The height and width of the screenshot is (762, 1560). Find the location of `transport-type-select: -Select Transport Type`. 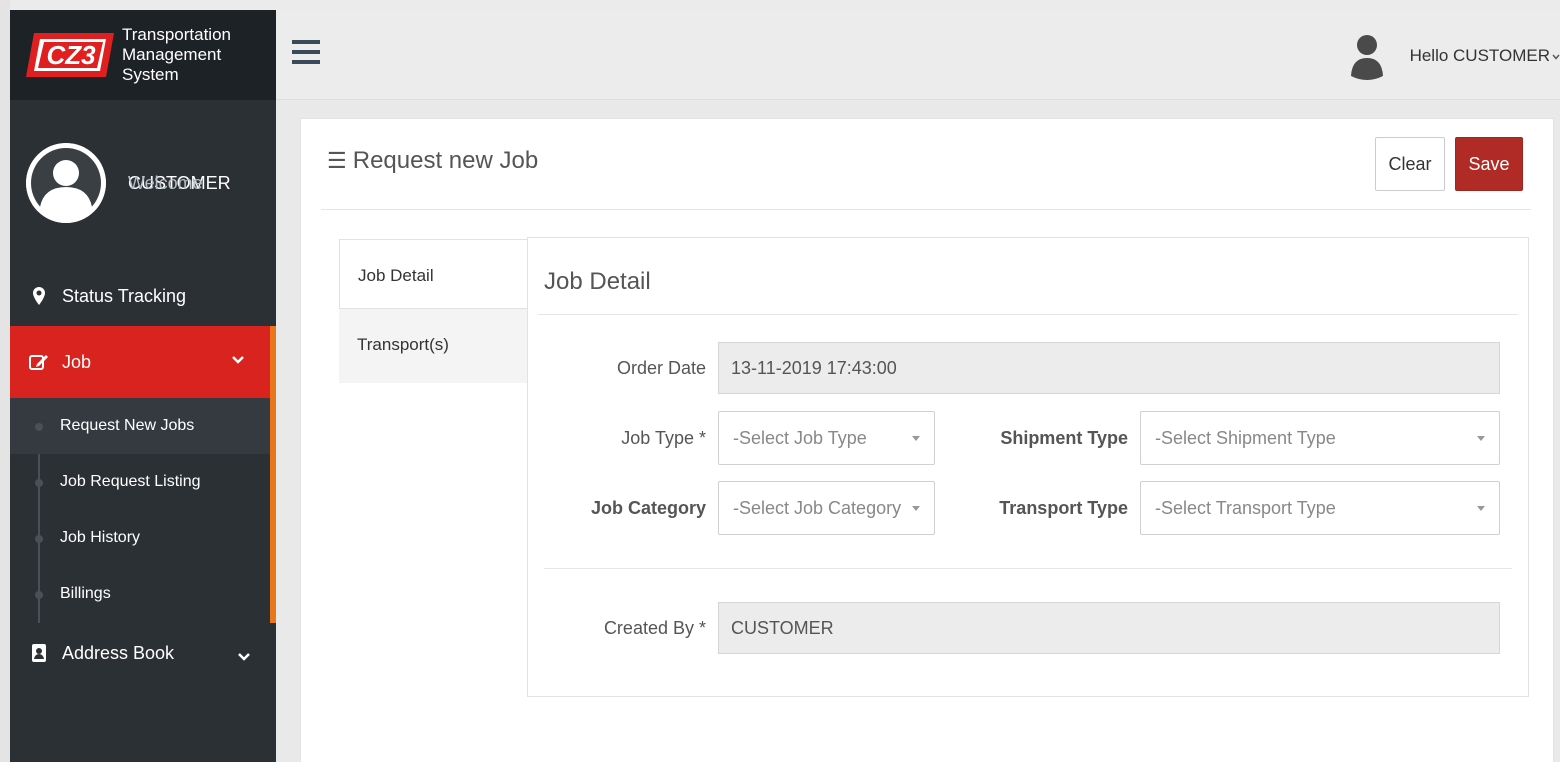

transport-type-select: -Select Transport Type is located at coordinates (1320, 508).